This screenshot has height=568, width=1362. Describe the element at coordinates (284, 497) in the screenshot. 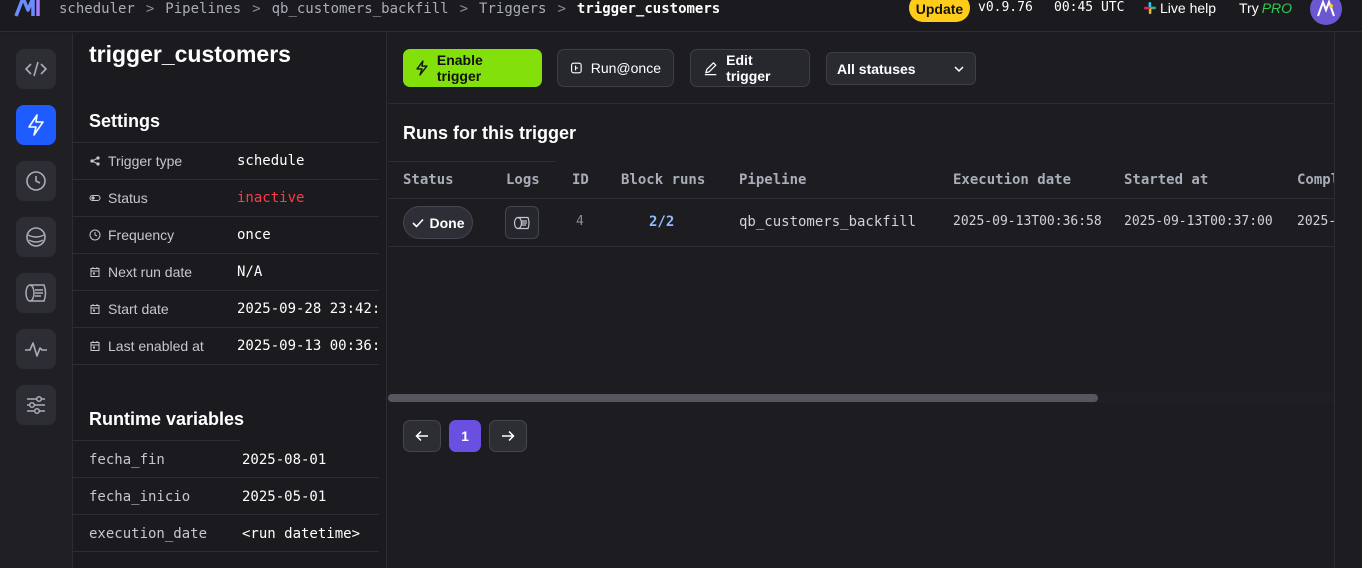

I see `variable-value: 2025-05-01` at that location.